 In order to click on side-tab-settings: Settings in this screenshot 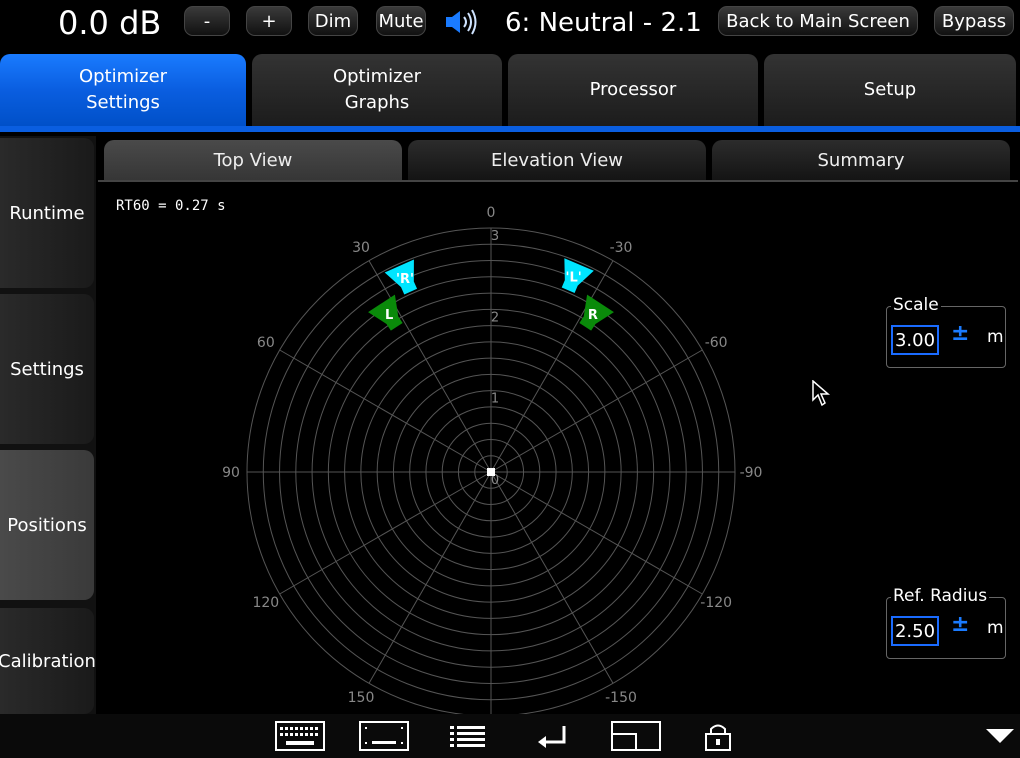, I will do `click(47, 369)`.